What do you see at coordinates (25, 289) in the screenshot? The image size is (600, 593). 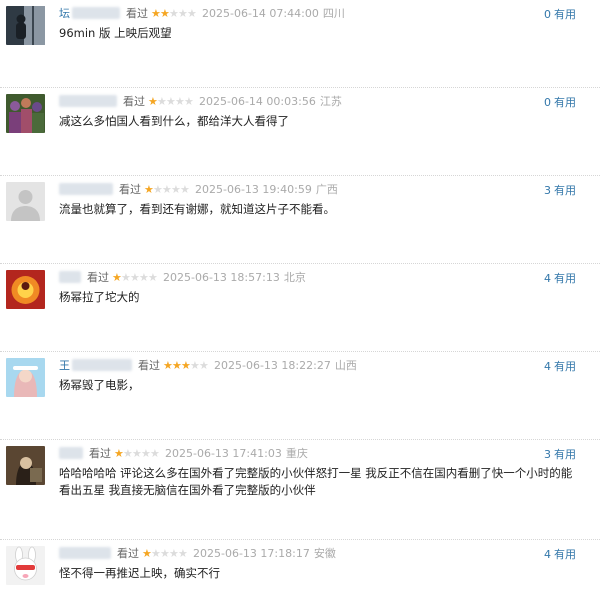 I see `fire-portrait-avatar` at bounding box center [25, 289].